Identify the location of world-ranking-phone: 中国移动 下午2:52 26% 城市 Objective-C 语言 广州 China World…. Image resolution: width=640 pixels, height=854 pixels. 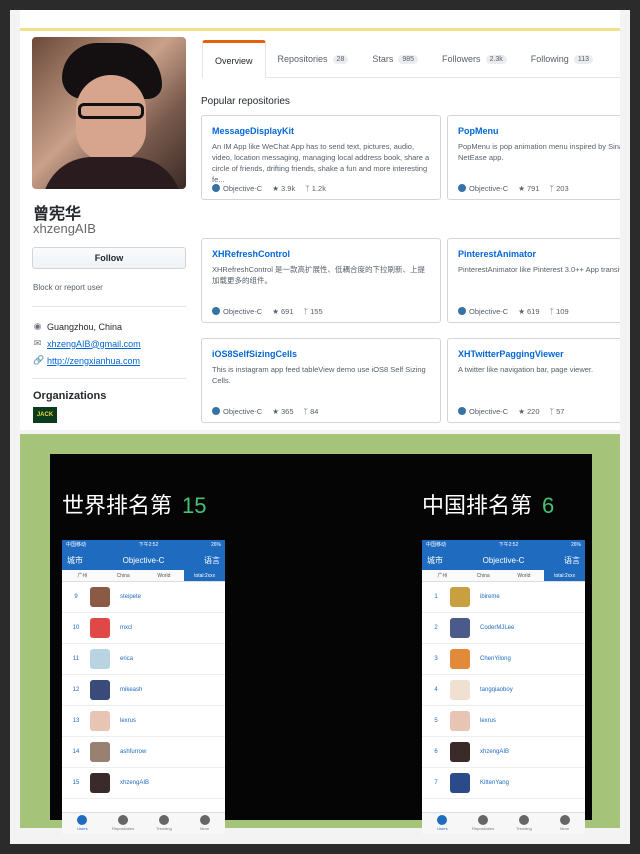
(143, 687).